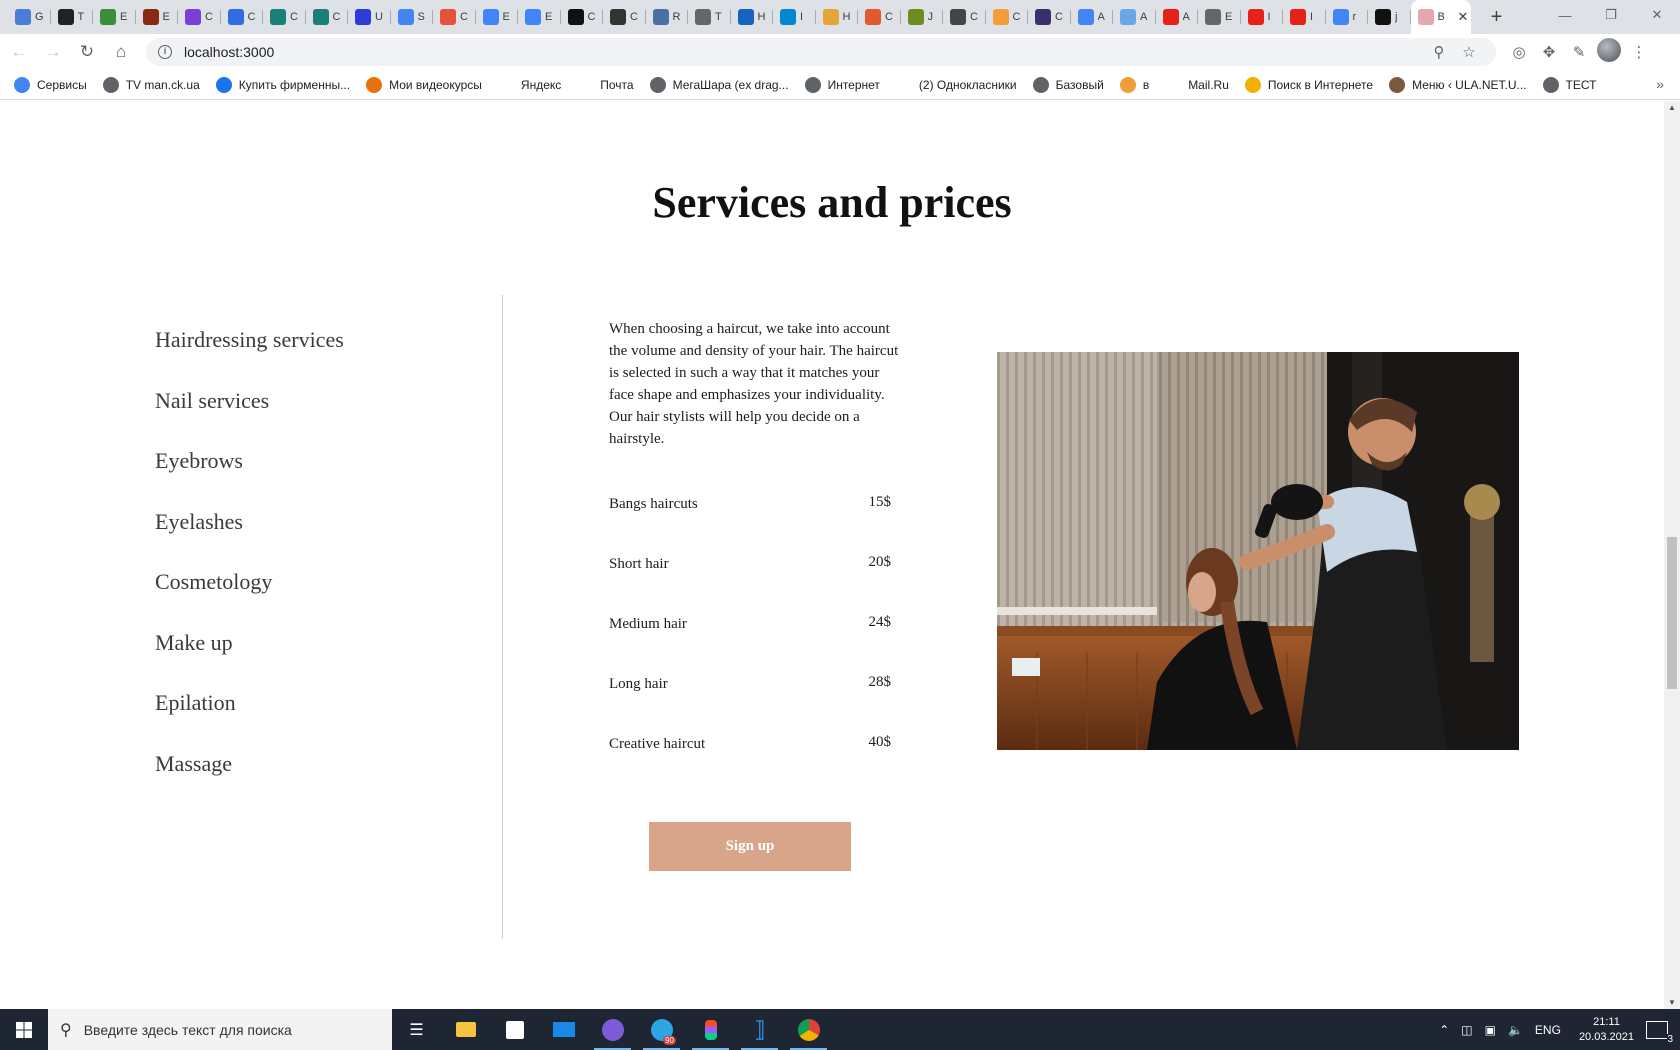  I want to click on zoom-icon: ⚲, so click(1439, 52).